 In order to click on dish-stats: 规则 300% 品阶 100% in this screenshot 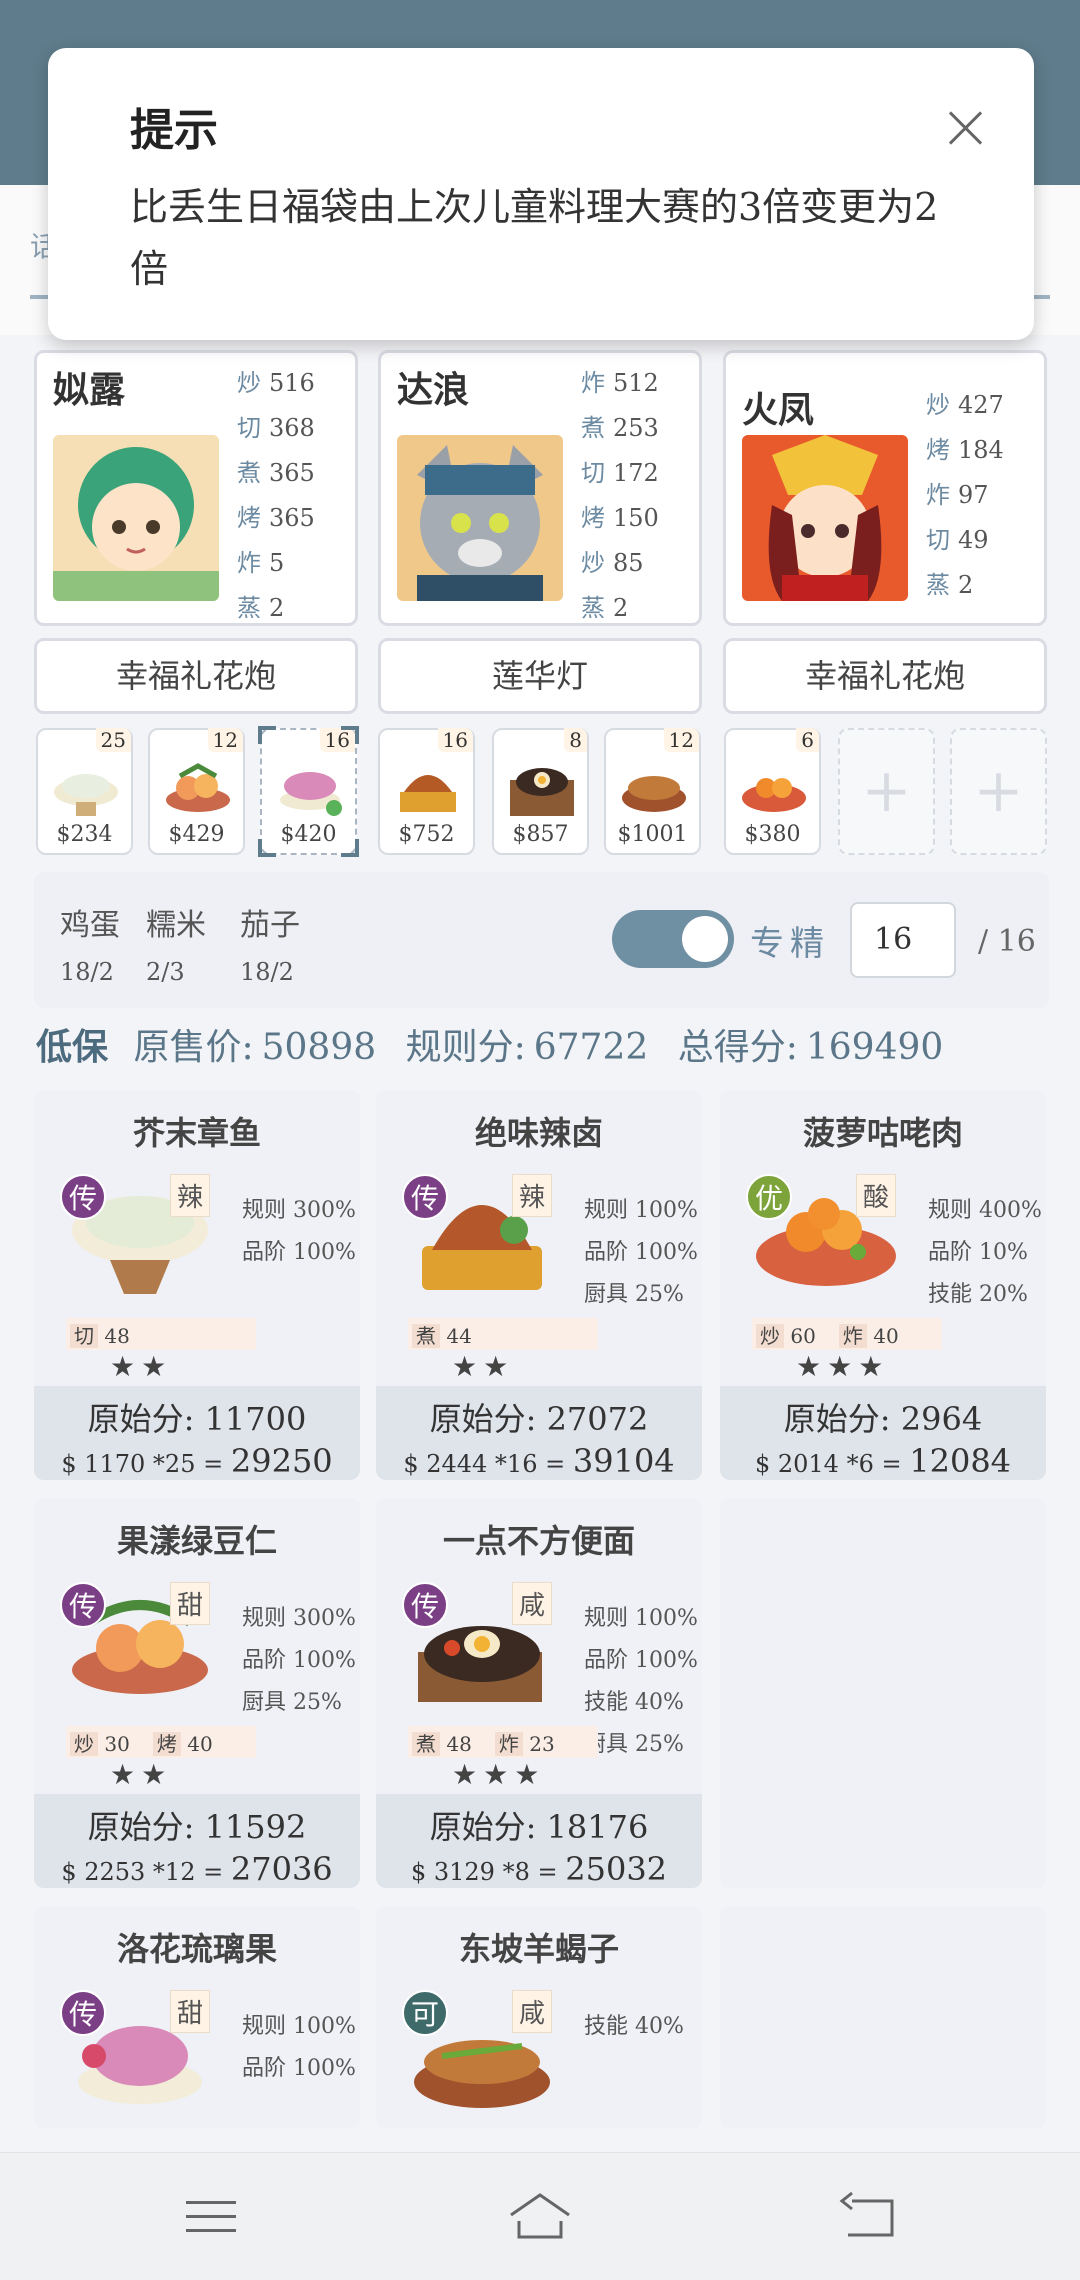, I will do `click(299, 1231)`.